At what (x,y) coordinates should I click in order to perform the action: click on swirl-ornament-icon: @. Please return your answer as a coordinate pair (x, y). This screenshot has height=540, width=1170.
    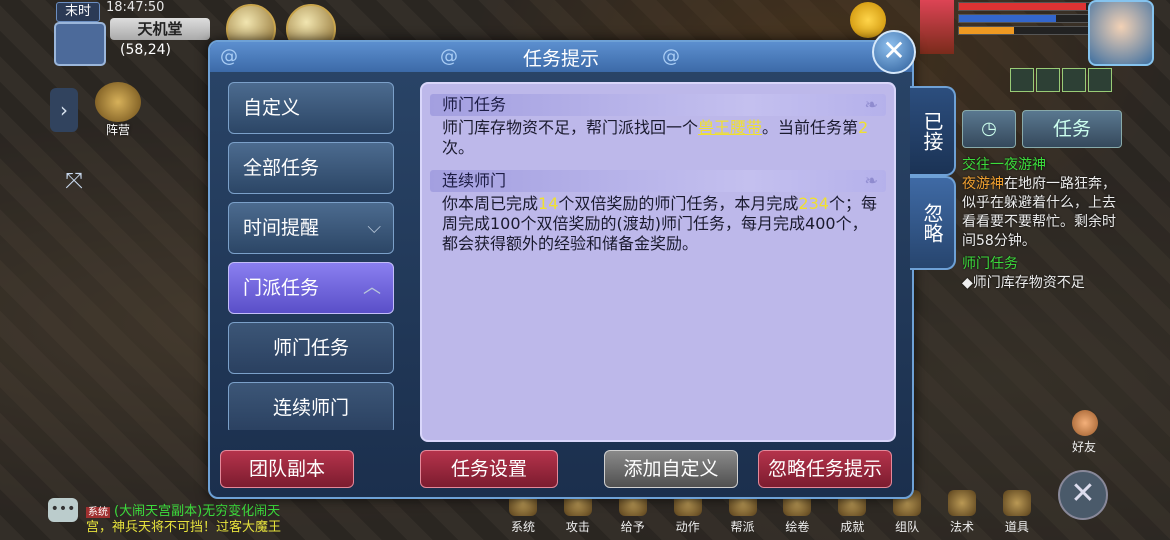
    Looking at the image, I should click on (671, 56).